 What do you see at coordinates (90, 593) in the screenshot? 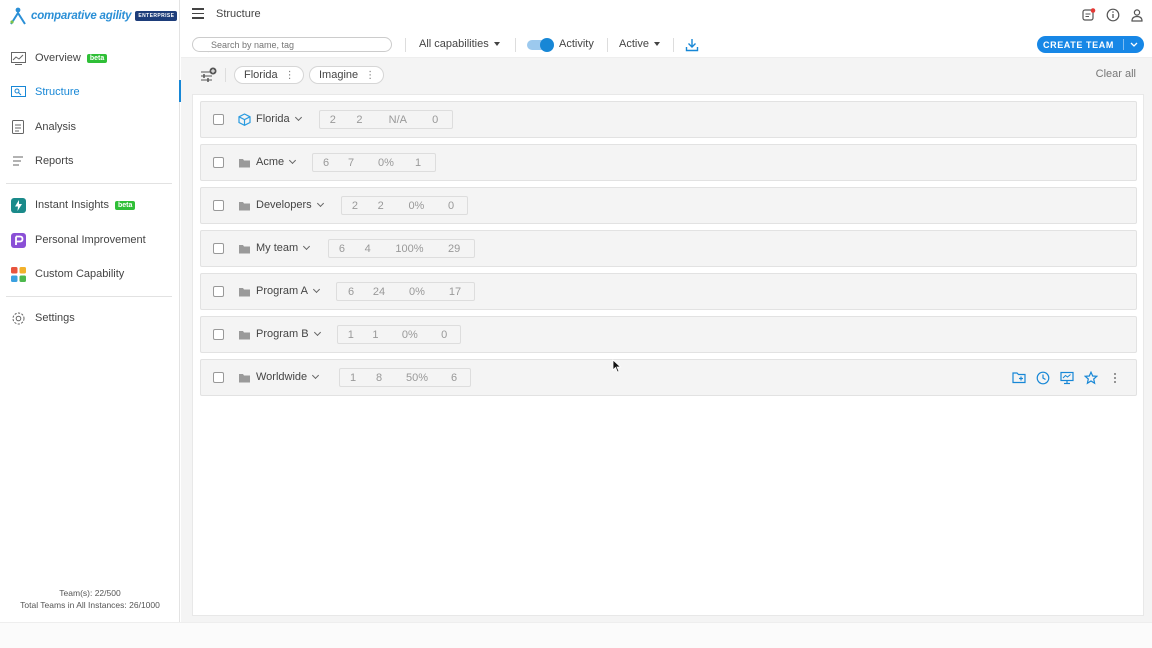
I see `team-count: Team(s): 22/500` at bounding box center [90, 593].